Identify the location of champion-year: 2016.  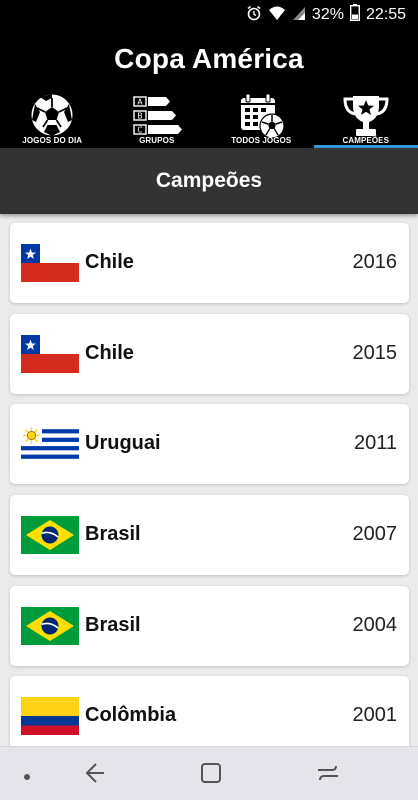
(375, 262).